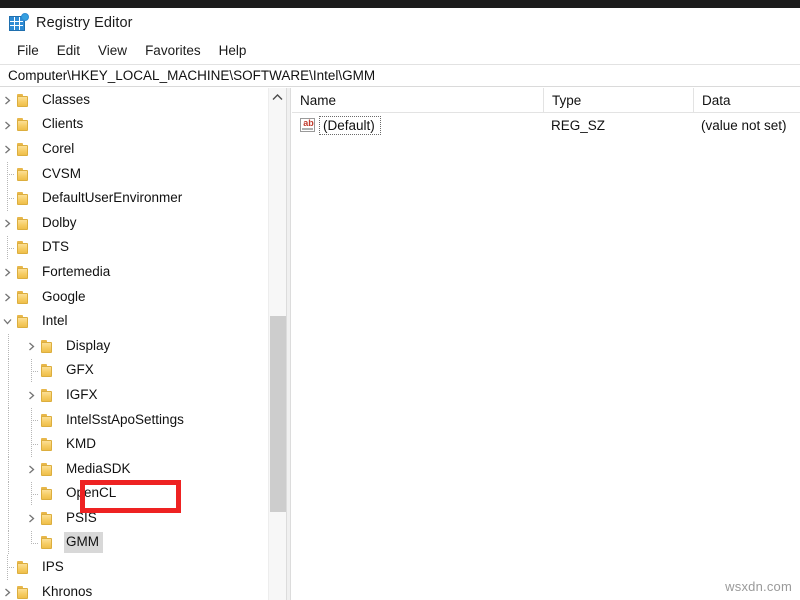 The width and height of the screenshot is (800, 600). What do you see at coordinates (134, 223) in the screenshot?
I see `tree-item-dolby: Dolby` at bounding box center [134, 223].